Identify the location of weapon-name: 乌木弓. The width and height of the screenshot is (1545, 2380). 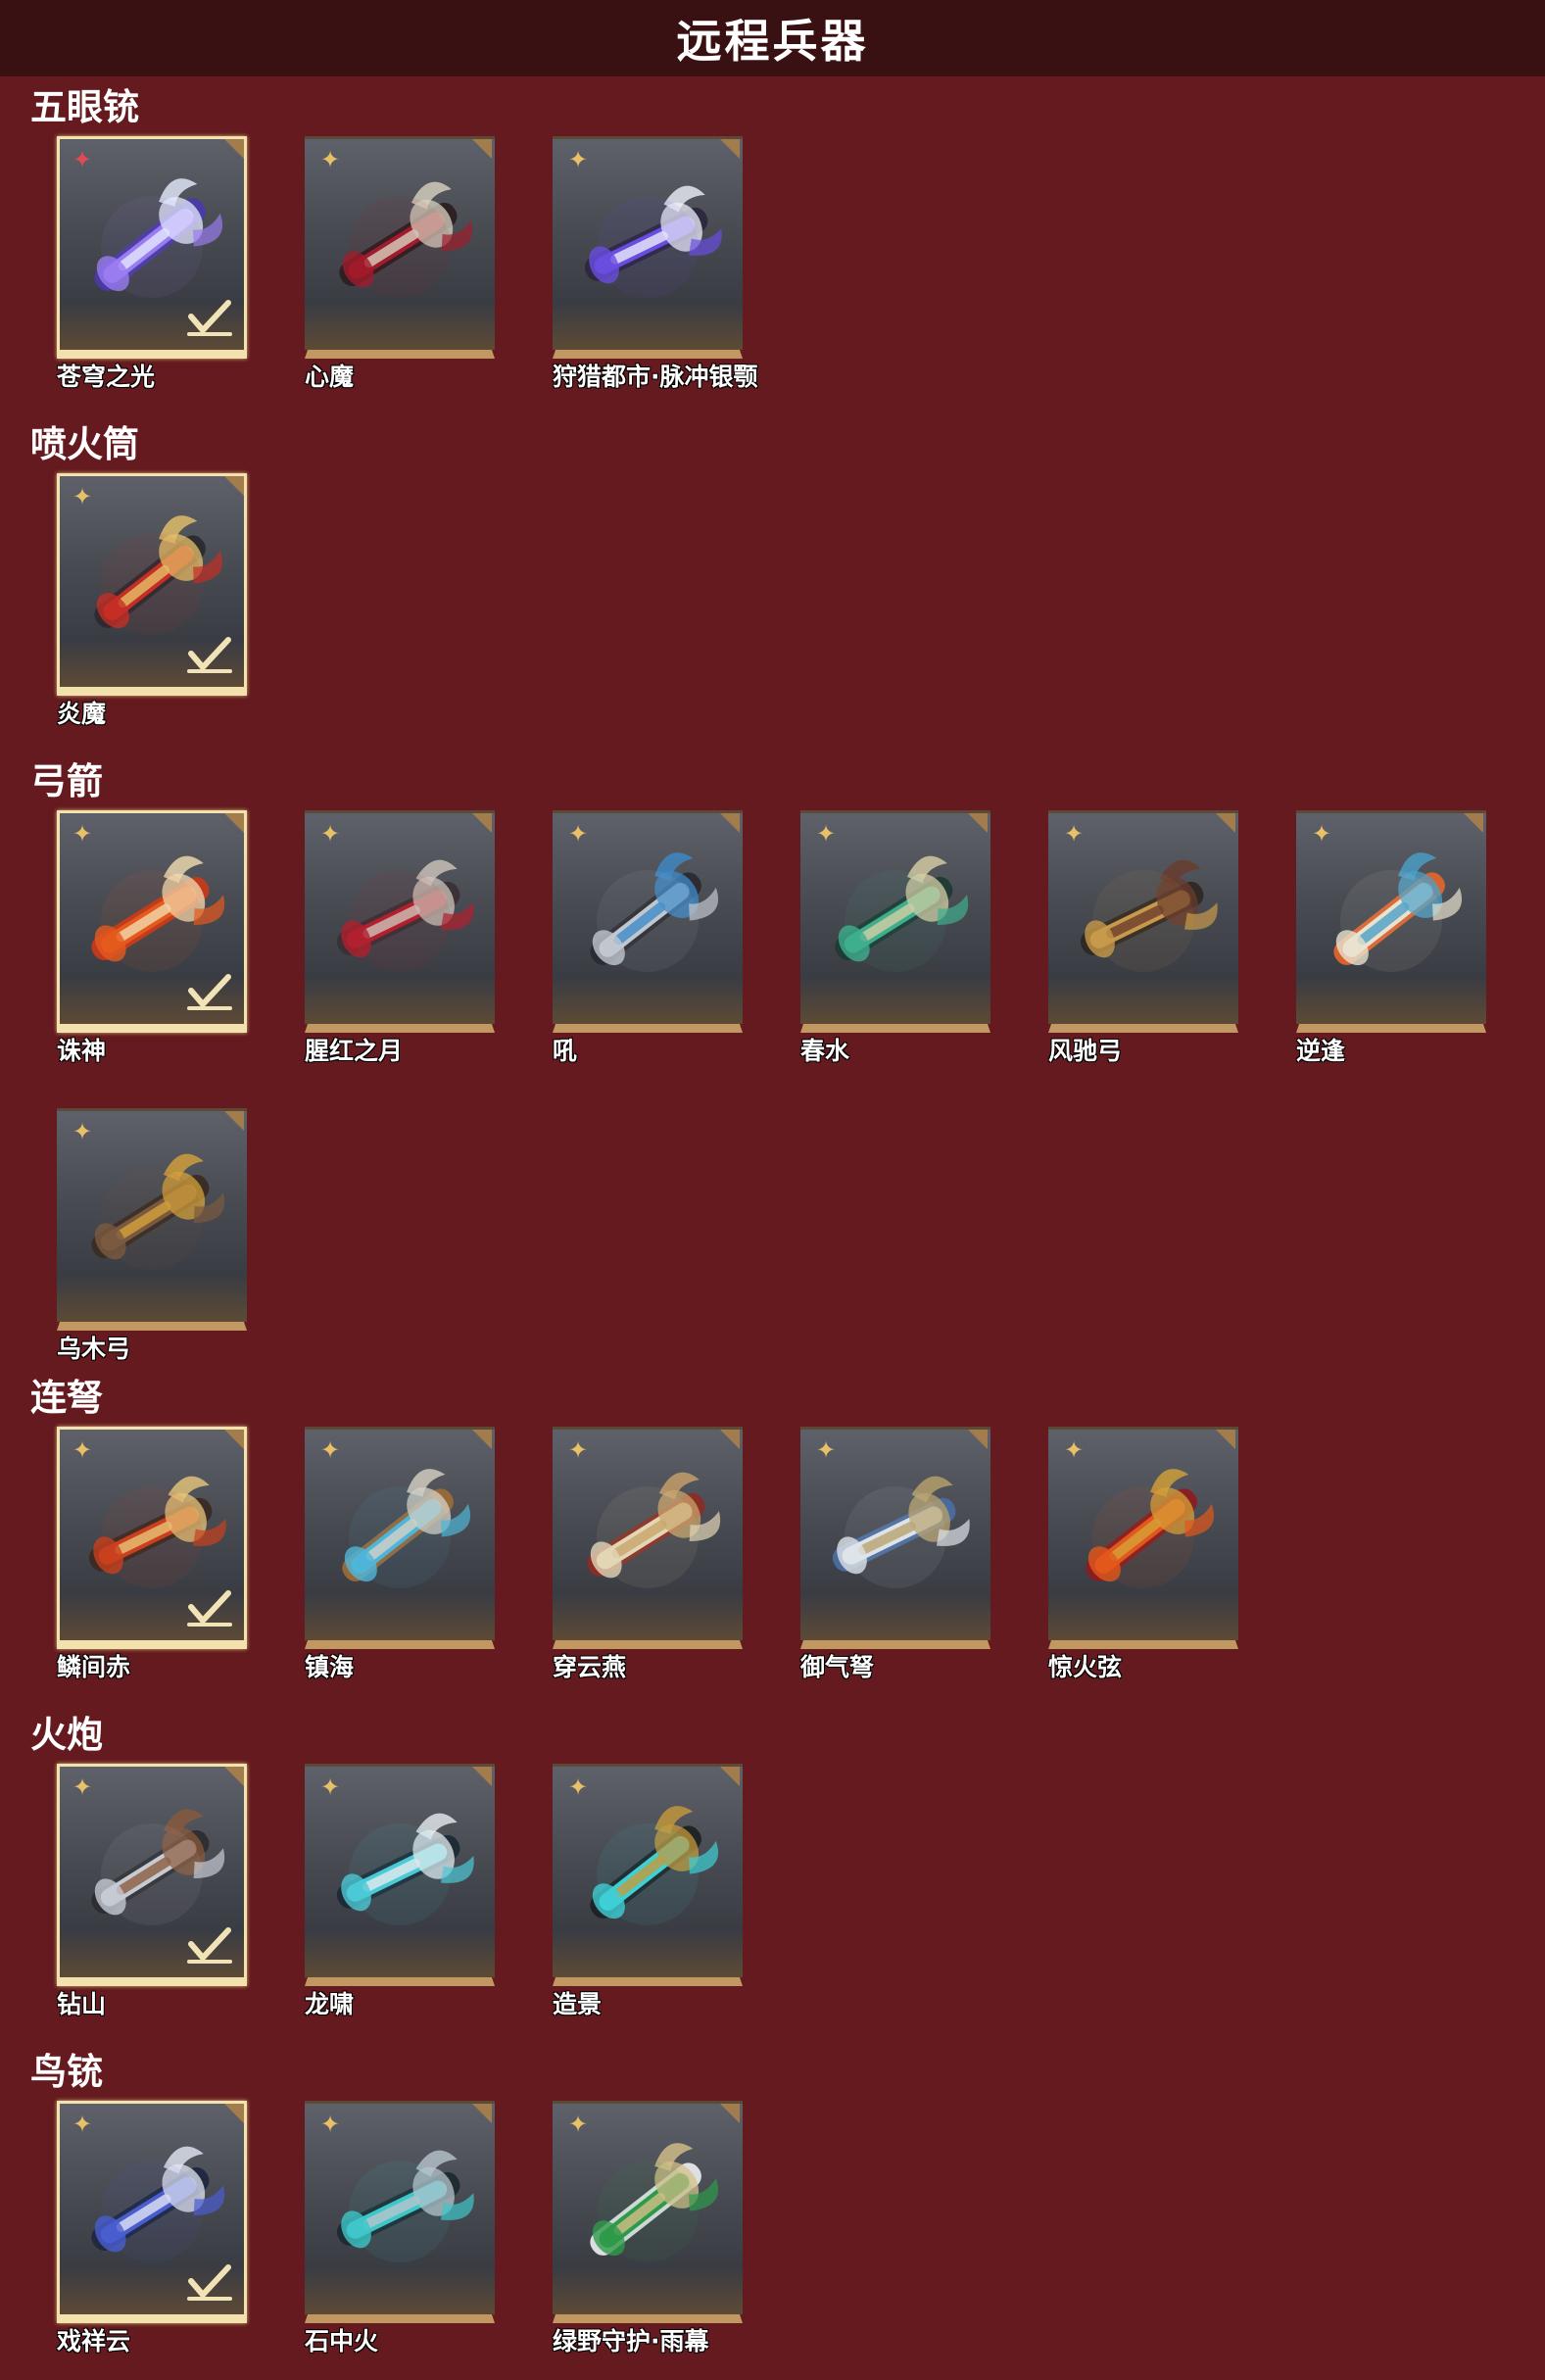
(94, 1349).